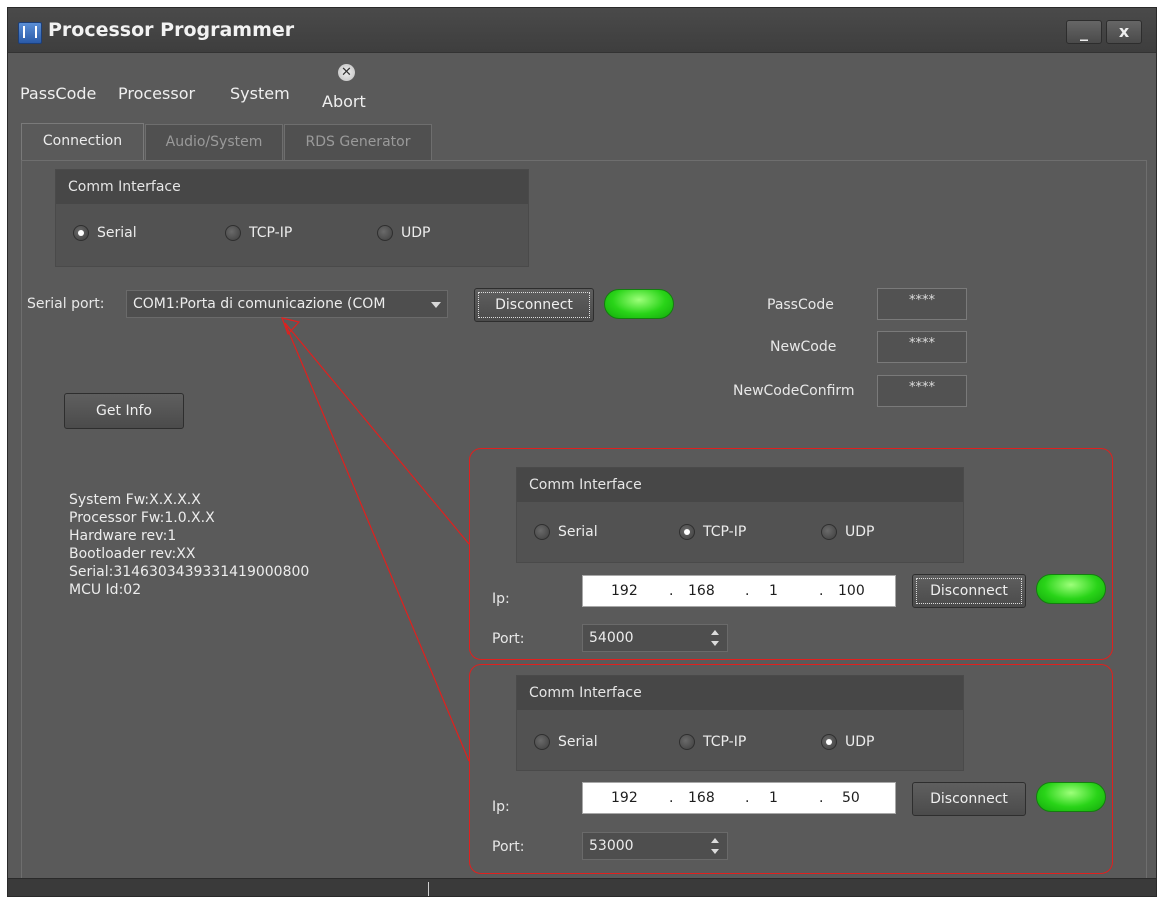 This screenshot has width=1164, height=904. Describe the element at coordinates (30, 33) in the screenshot. I see `app-icon` at that location.